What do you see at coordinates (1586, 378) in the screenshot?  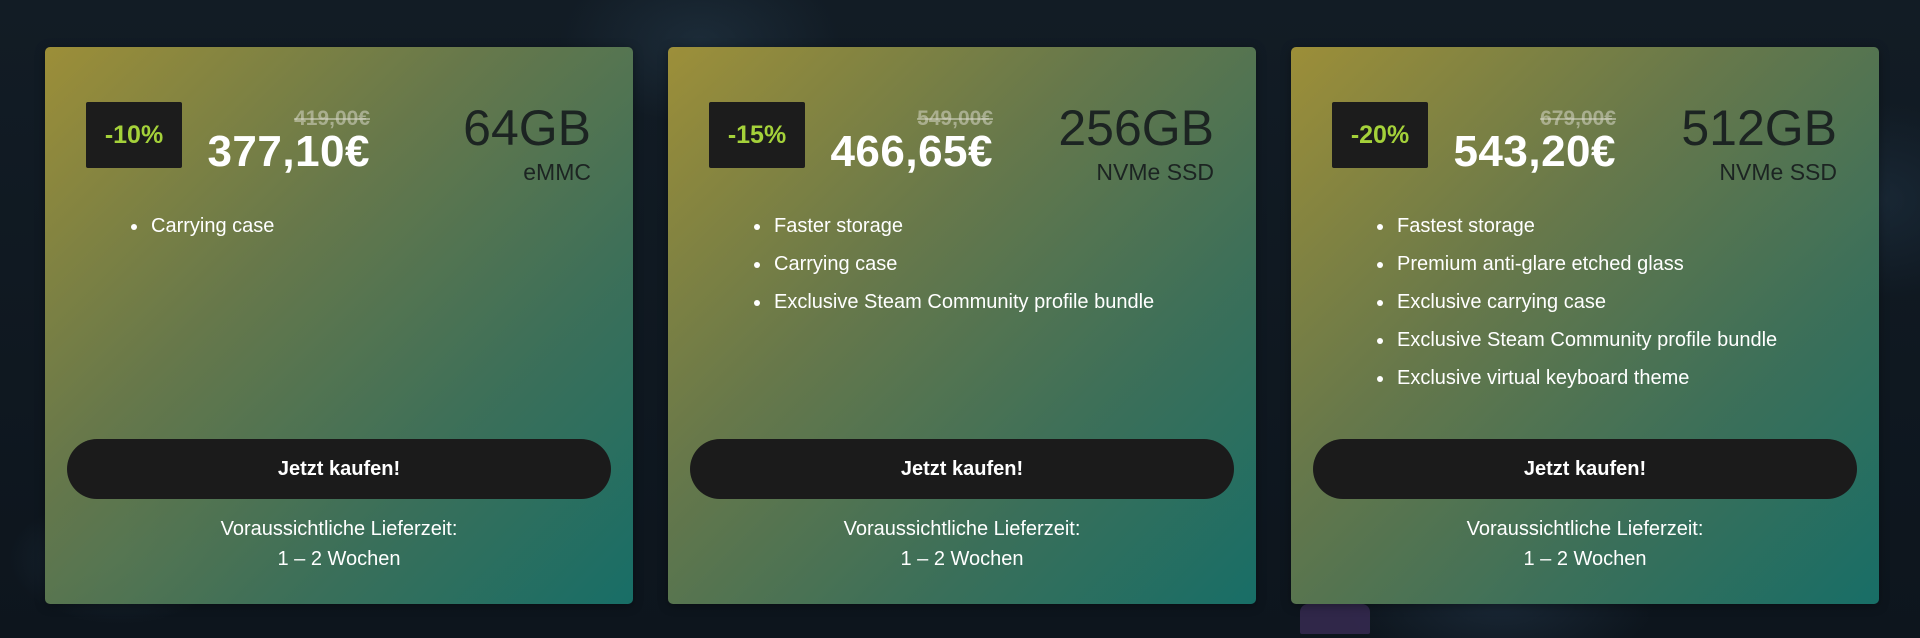 I see `feature-item: Exclusive virtual keyboard theme` at bounding box center [1586, 378].